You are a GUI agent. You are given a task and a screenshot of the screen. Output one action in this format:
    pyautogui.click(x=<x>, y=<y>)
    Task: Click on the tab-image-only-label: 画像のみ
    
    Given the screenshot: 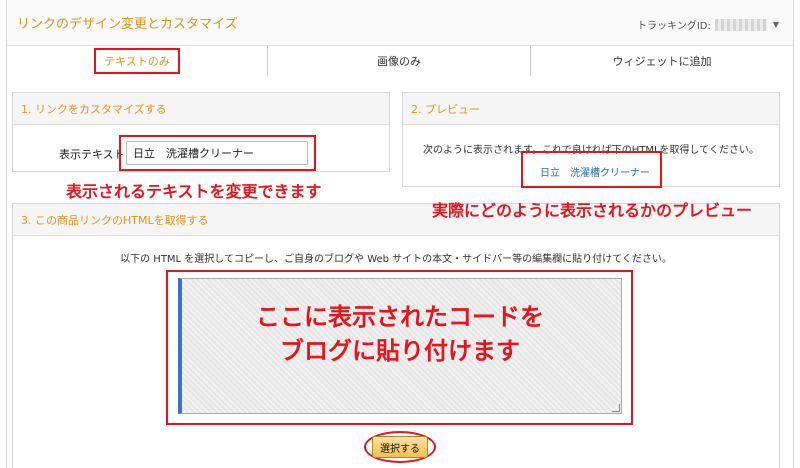 What is the action you would take?
    pyautogui.click(x=399, y=61)
    